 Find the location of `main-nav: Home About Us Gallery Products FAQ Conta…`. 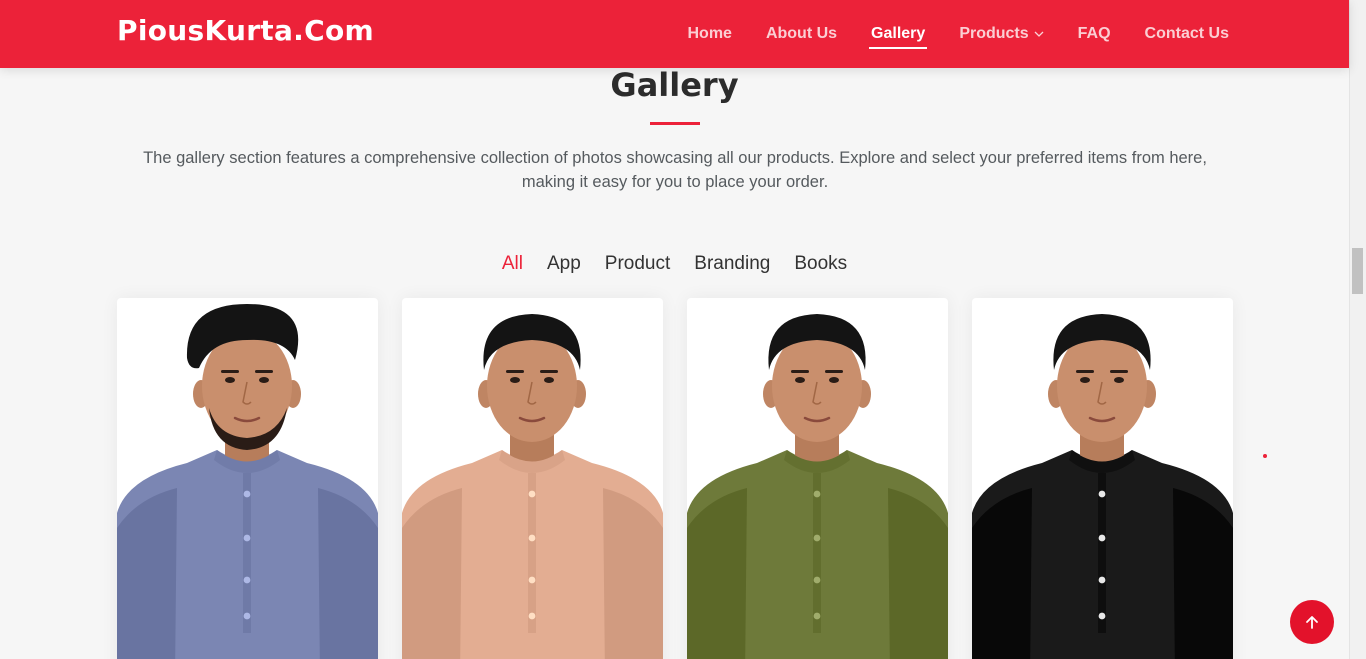

main-nav: Home About Us Gallery Products FAQ Conta… is located at coordinates (958, 34).